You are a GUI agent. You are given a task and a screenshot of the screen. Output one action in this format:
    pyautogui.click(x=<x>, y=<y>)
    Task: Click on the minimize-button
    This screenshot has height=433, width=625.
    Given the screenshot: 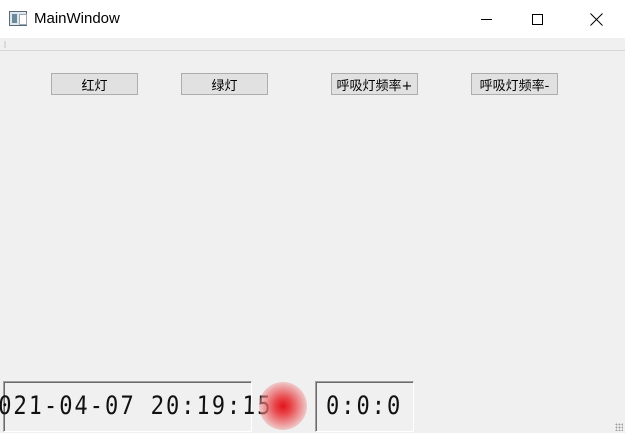 What is the action you would take?
    pyautogui.click(x=486, y=19)
    